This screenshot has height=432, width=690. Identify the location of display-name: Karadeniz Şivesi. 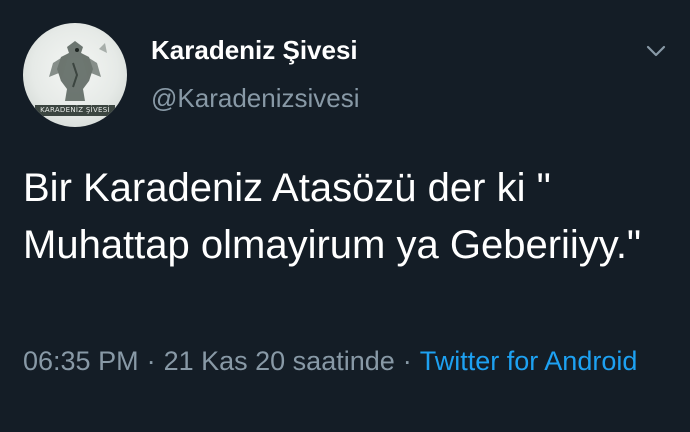
(254, 50).